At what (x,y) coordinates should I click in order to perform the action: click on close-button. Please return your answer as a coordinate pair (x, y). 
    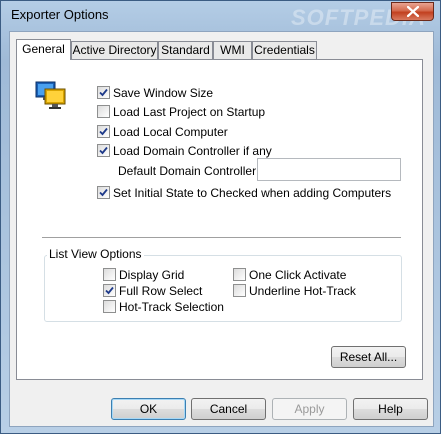
    Looking at the image, I should click on (412, 11).